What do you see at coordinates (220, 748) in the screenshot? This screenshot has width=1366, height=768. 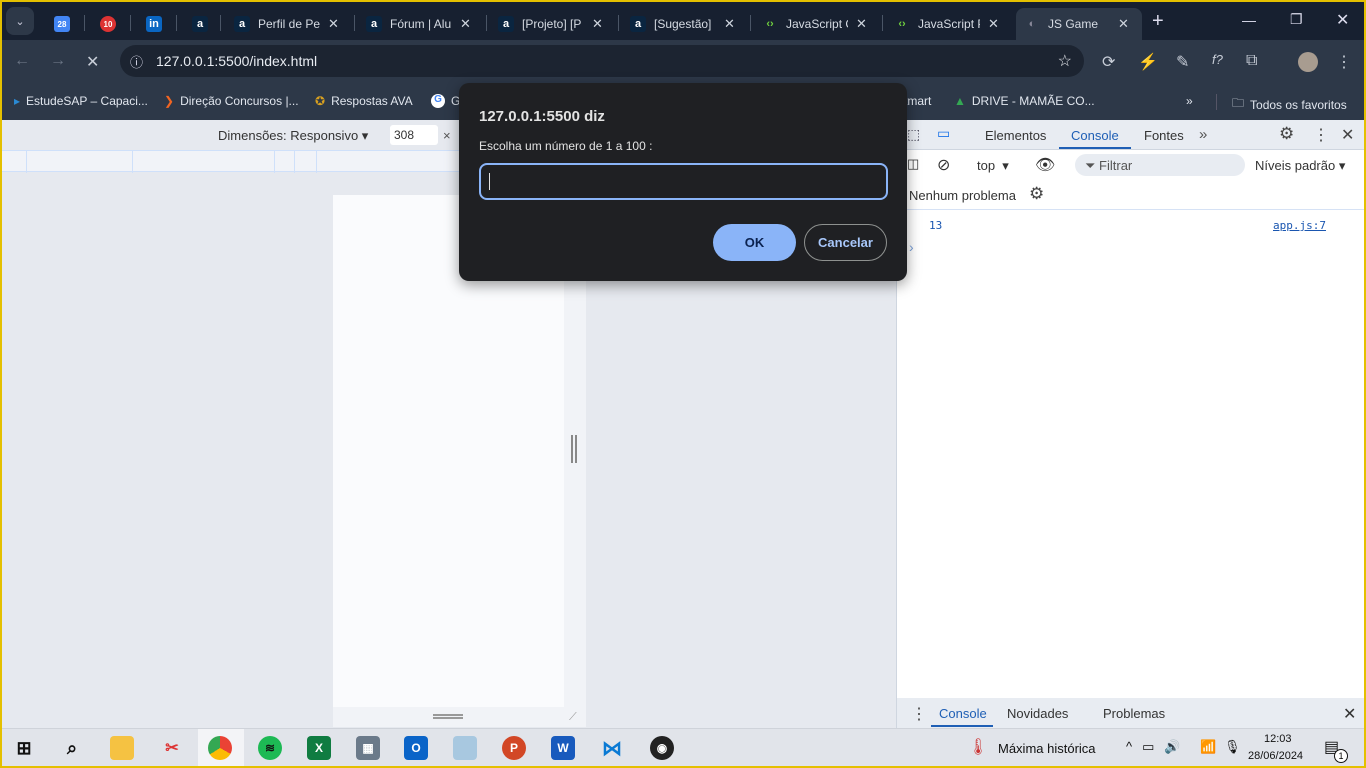 I see `chrome-icon` at bounding box center [220, 748].